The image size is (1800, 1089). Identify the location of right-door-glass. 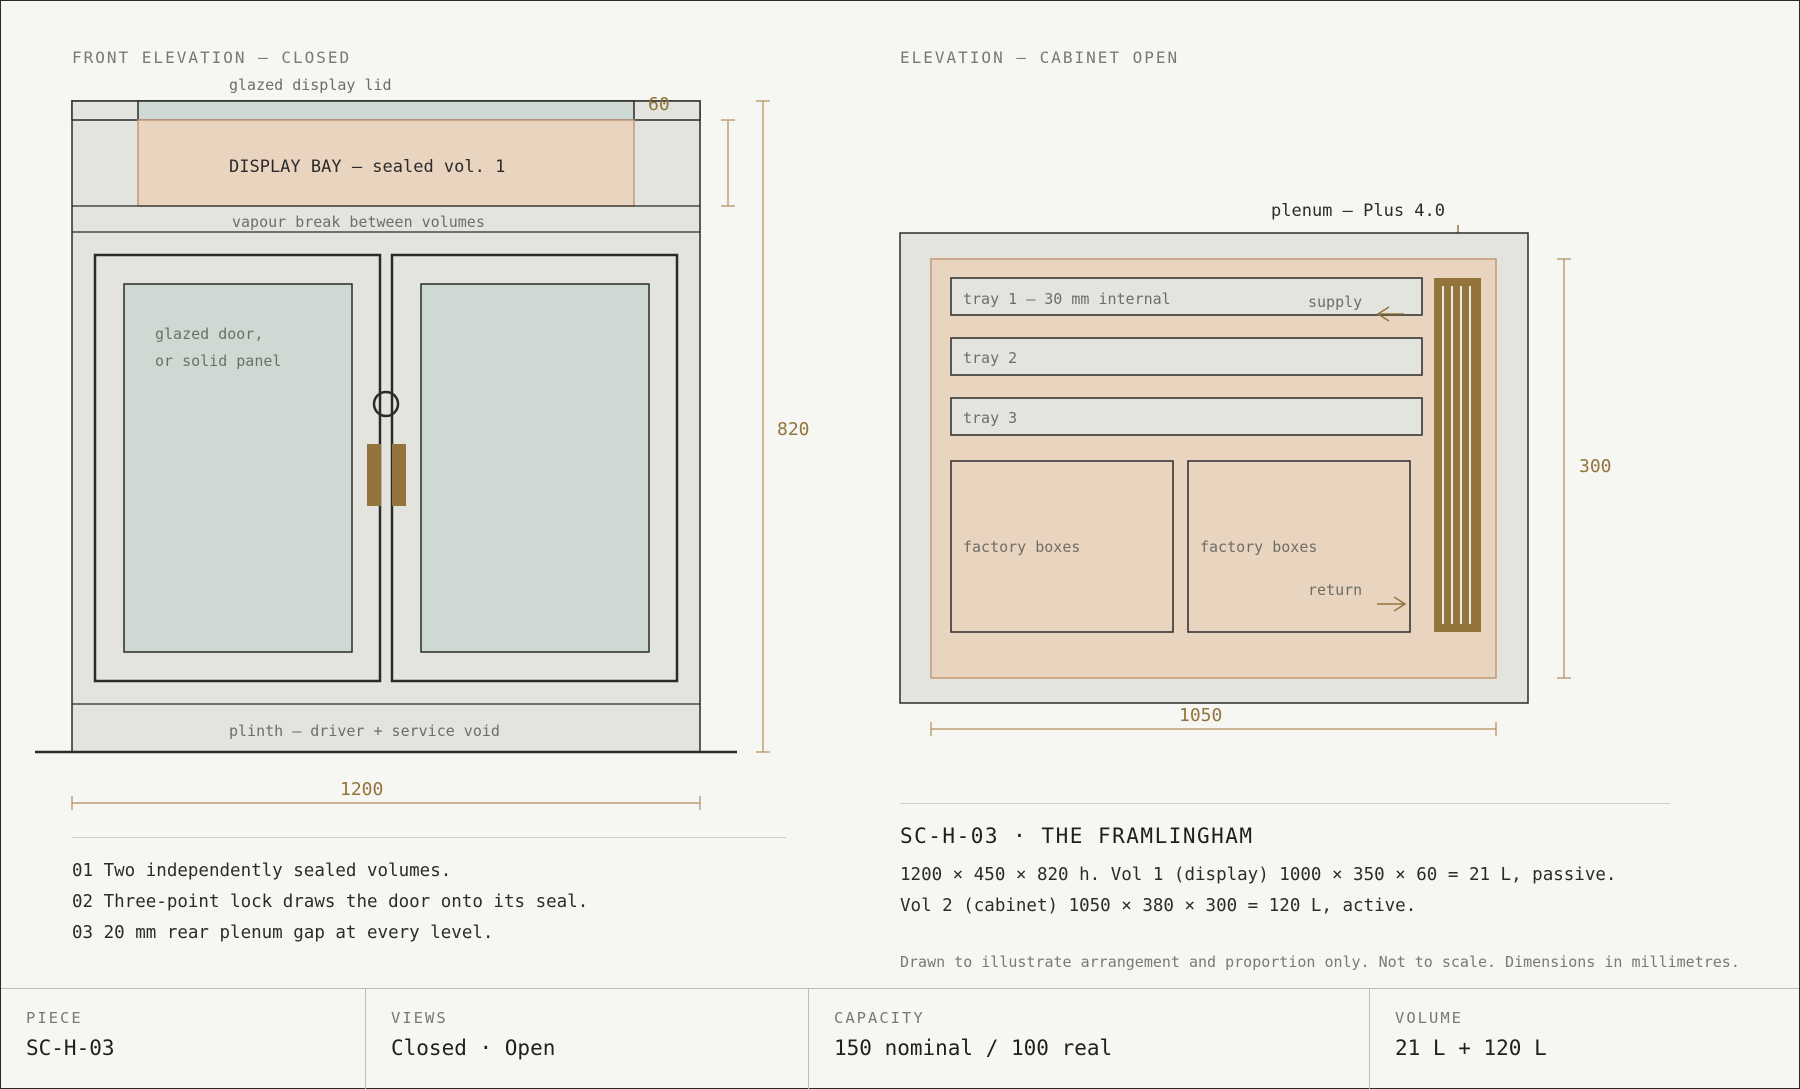
(535, 468).